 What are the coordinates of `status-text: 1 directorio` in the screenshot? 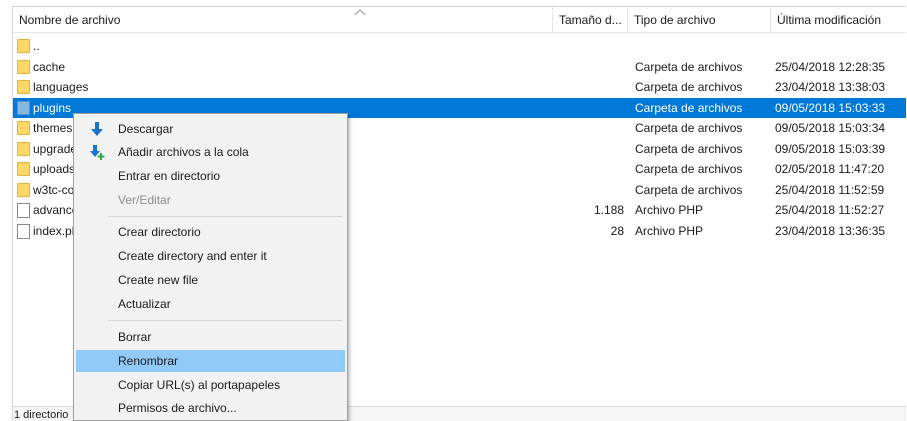 It's located at (41, 415).